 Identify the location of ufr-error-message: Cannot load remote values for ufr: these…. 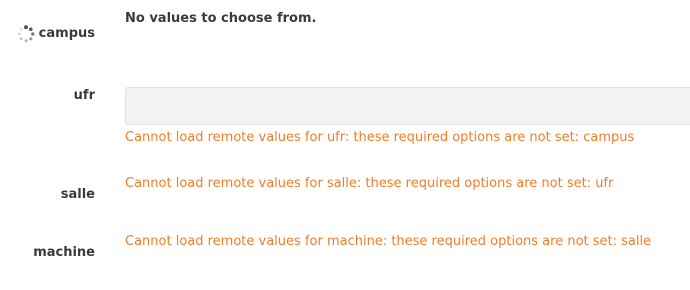
(380, 137).